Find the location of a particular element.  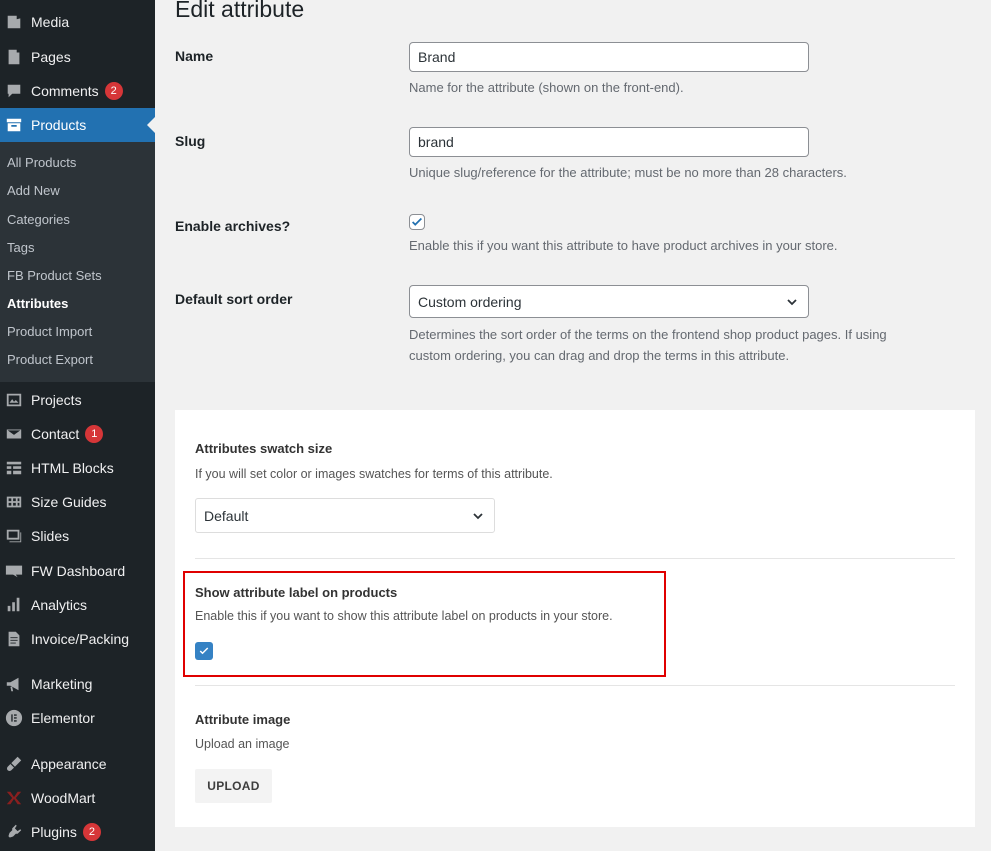

menu-label: FW Dashboard is located at coordinates (78, 571).